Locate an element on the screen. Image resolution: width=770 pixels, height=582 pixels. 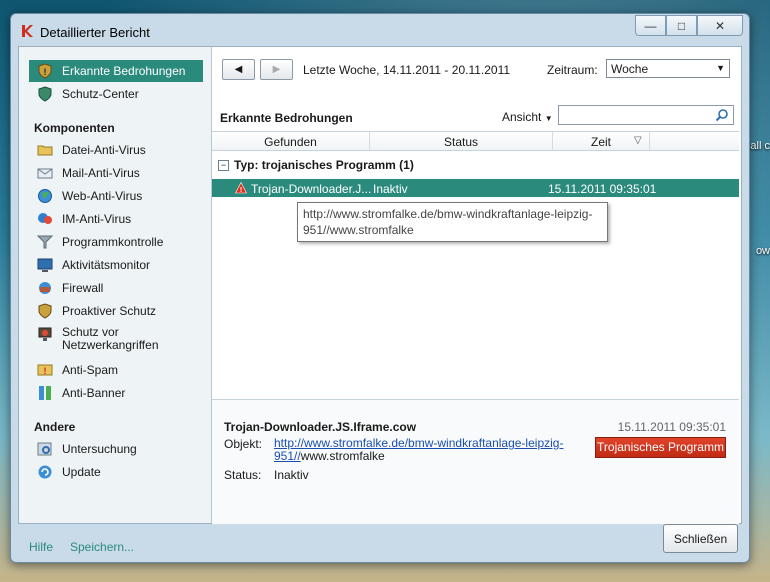
sidebar-item-schutz-center: Schutz-Center is located at coordinates (116, 94).